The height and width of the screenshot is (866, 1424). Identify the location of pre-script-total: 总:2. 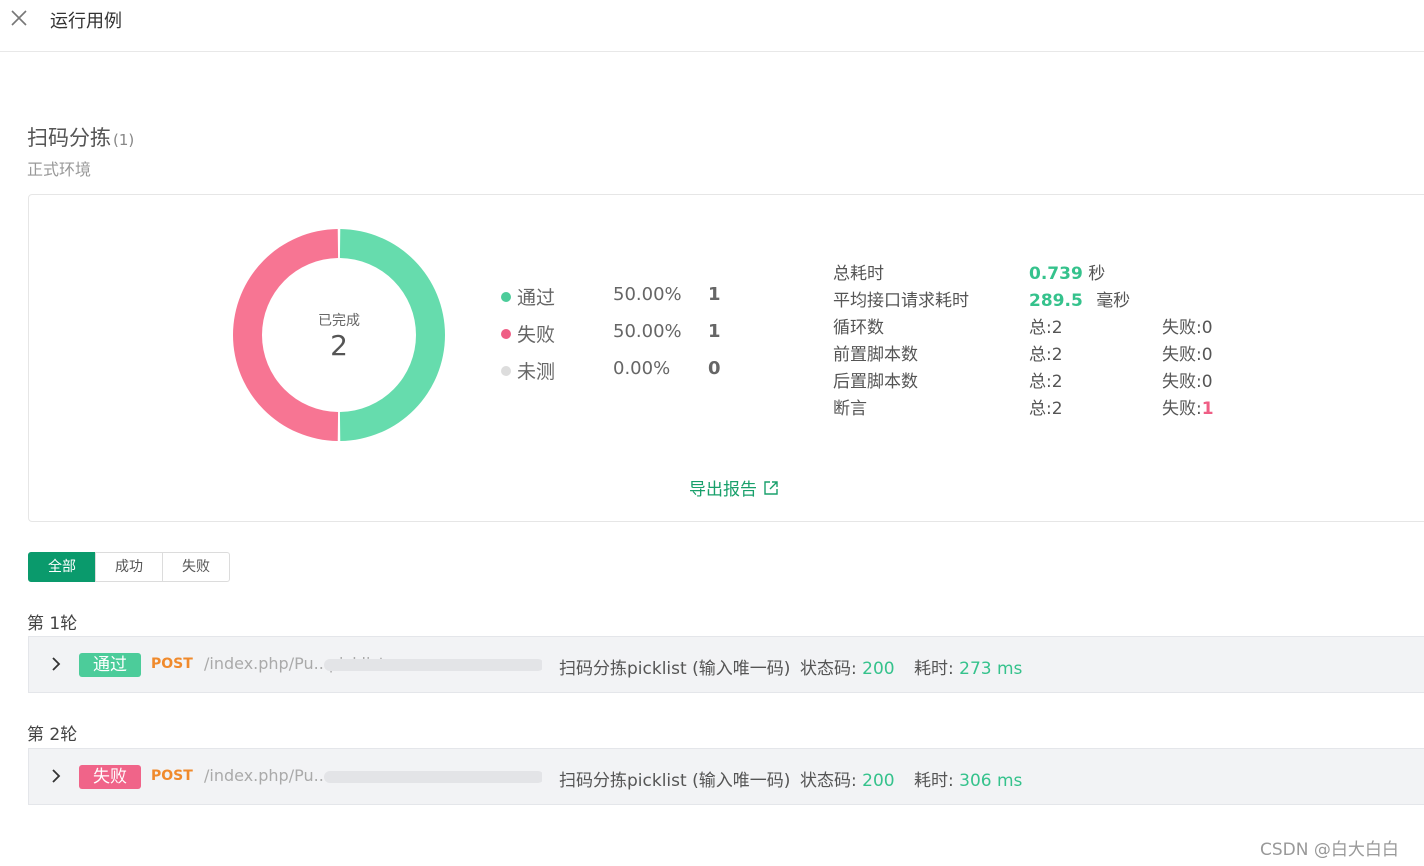
(1046, 355).